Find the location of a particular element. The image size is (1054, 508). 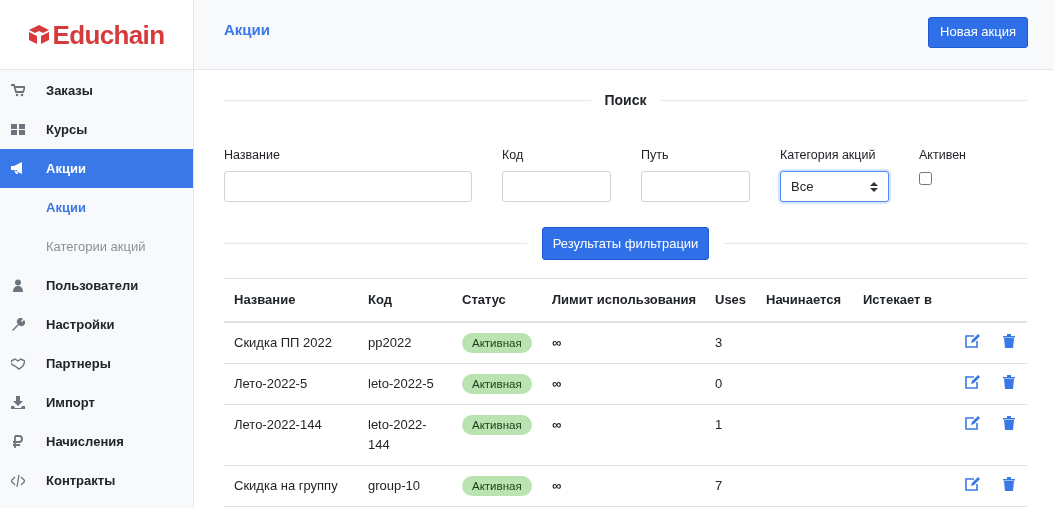

sidebar-item: Контракты is located at coordinates (96, 480).